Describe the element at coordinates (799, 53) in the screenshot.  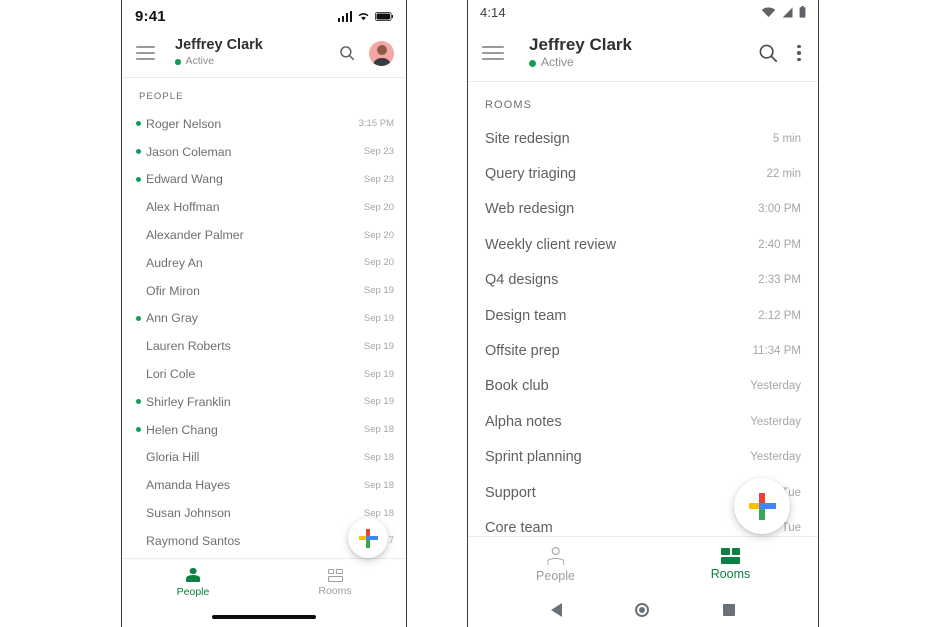
I see `more-vertical-icon` at that location.